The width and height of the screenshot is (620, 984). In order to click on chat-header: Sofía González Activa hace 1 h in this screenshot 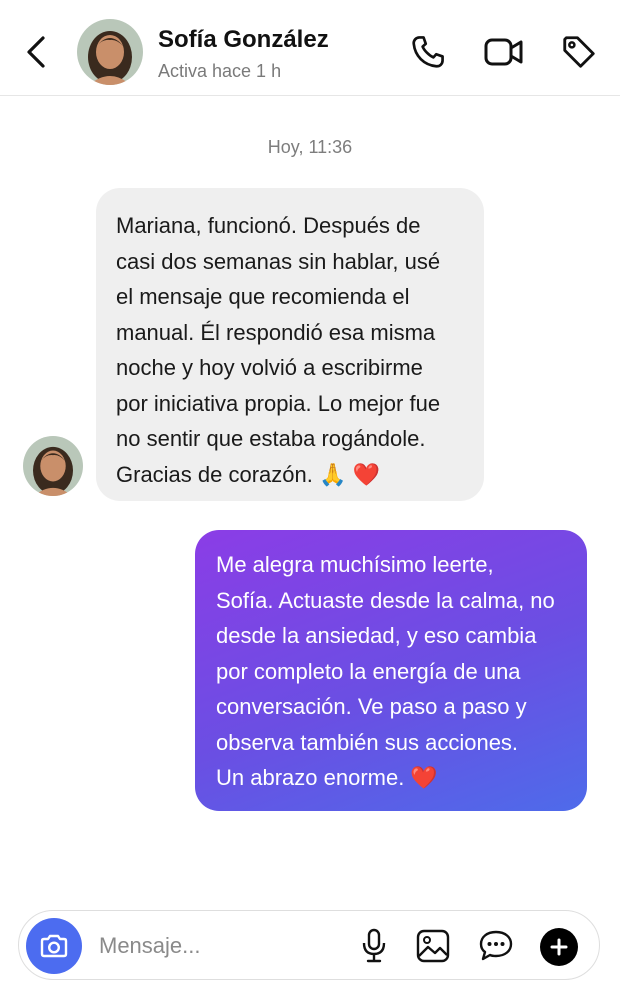, I will do `click(310, 48)`.